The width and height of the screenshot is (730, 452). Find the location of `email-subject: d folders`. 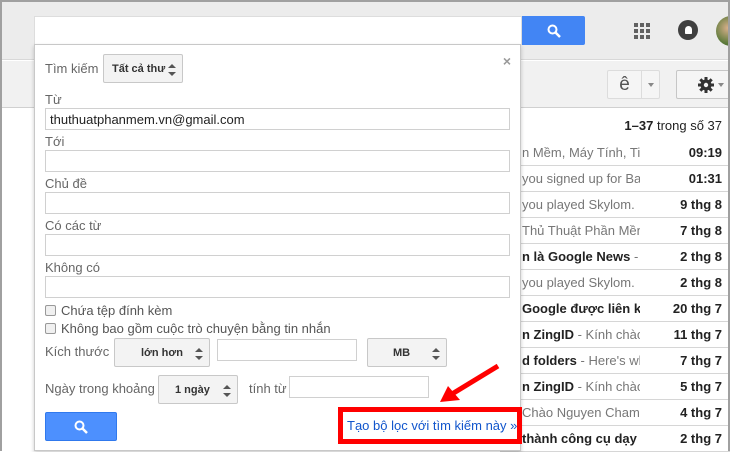

email-subject: d folders is located at coordinates (549, 360).